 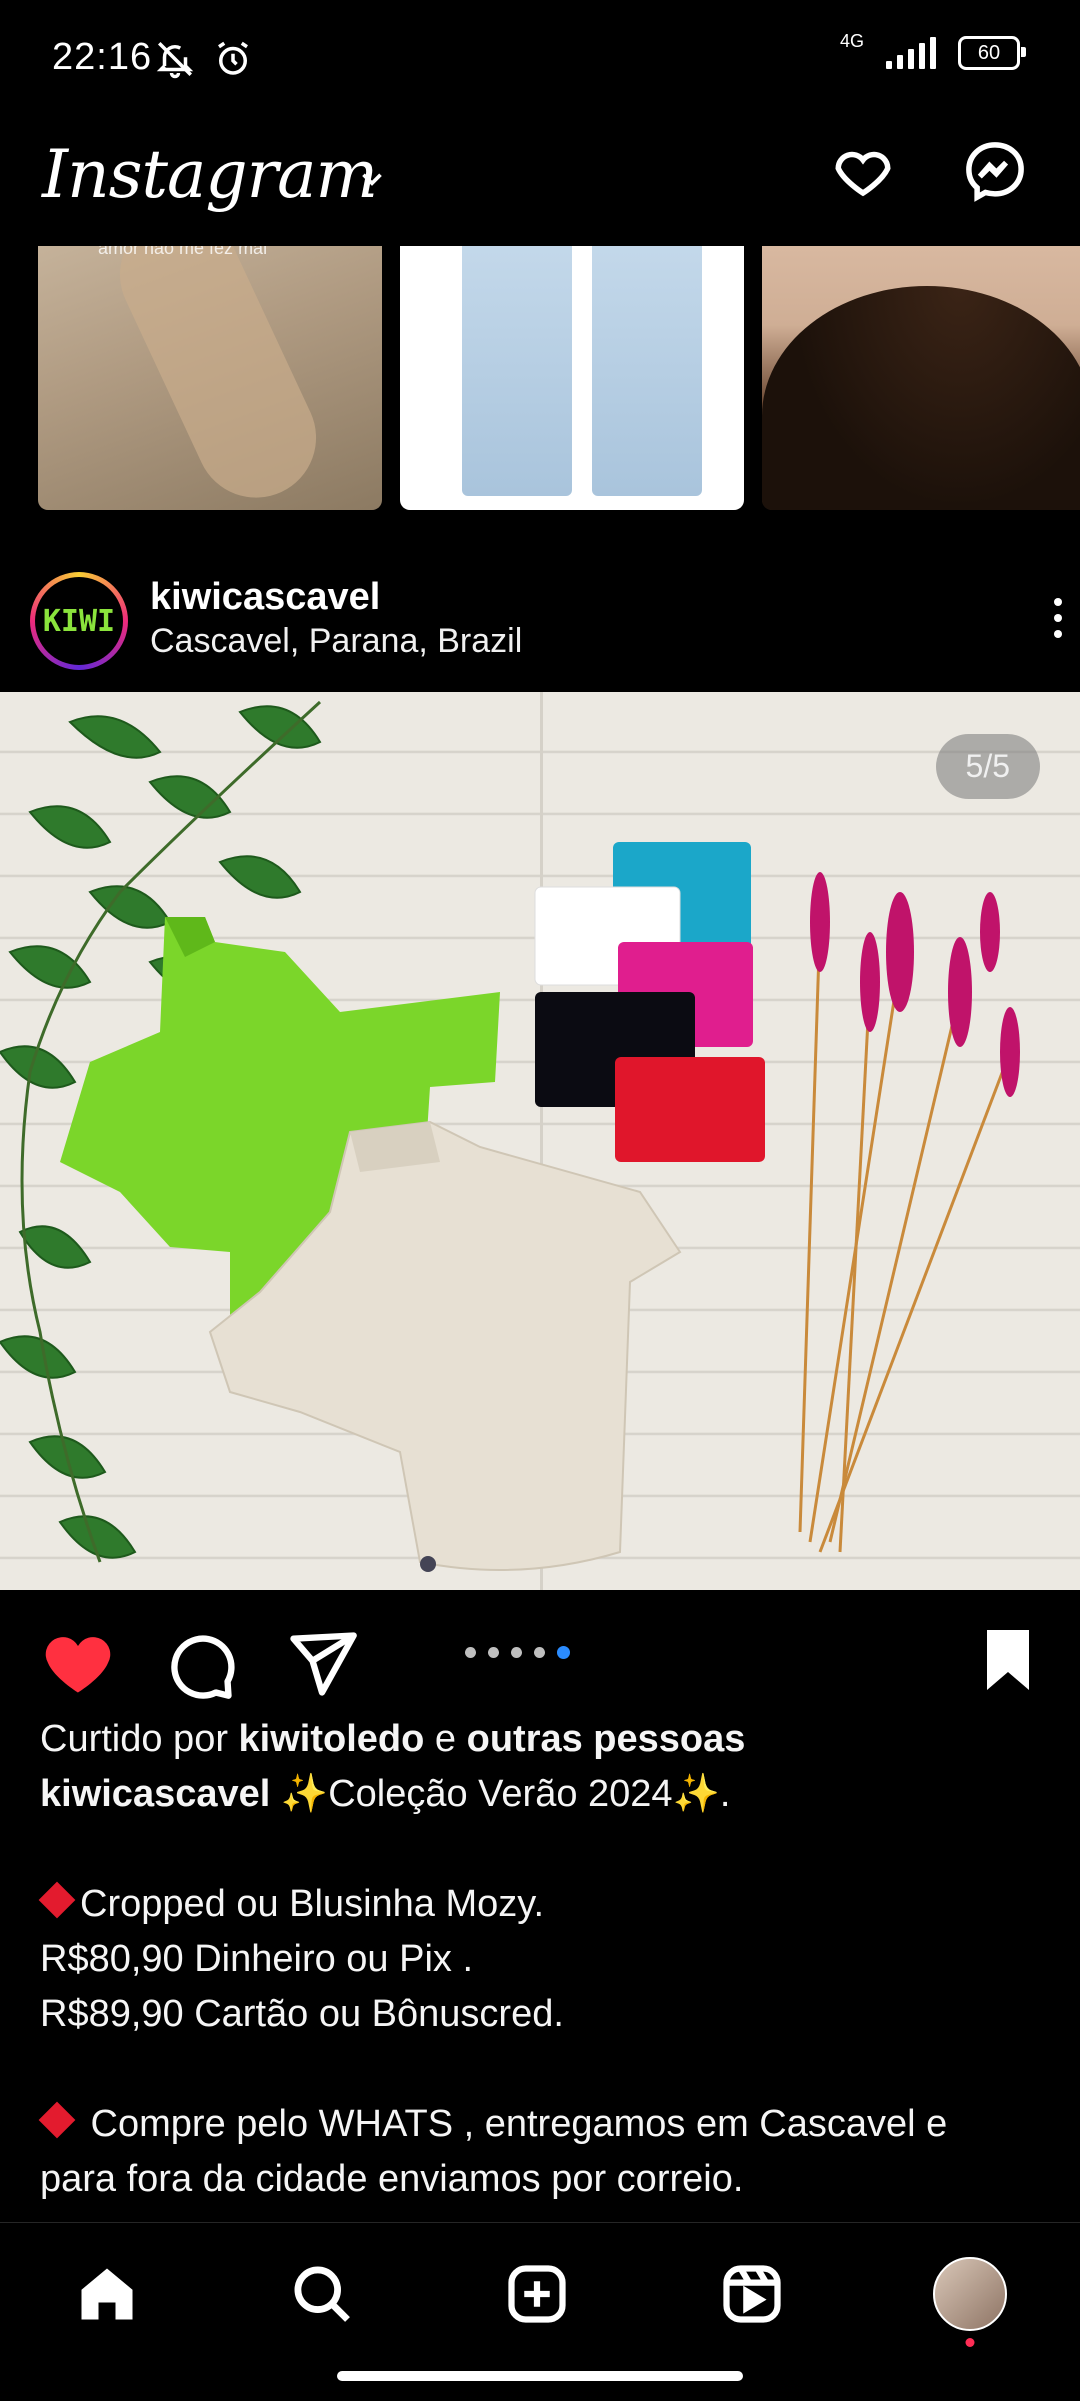 I want to click on avatar-logo-text: KIWI, so click(x=79, y=621).